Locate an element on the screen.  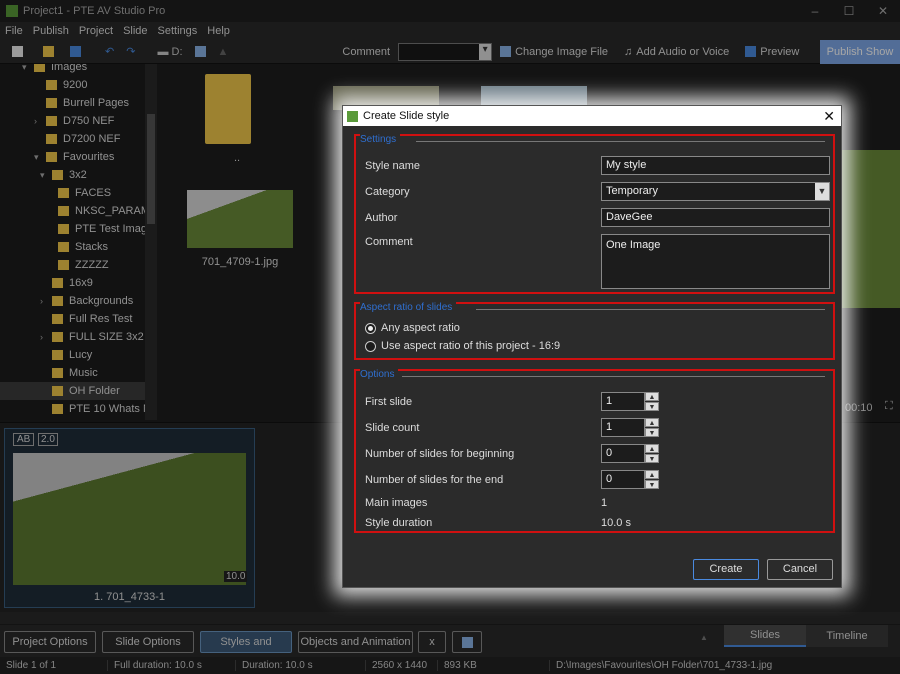
comment-label: Comment is located at coordinates (389, 242).